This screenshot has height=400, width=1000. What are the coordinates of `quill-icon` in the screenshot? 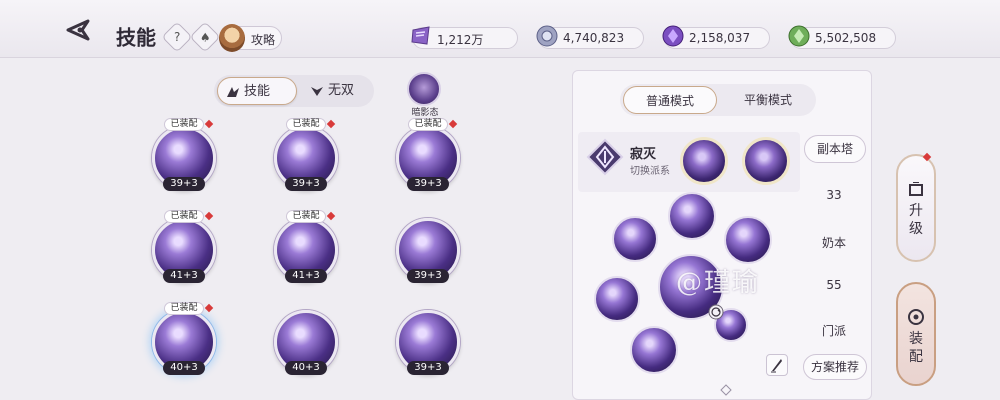 It's located at (776, 366).